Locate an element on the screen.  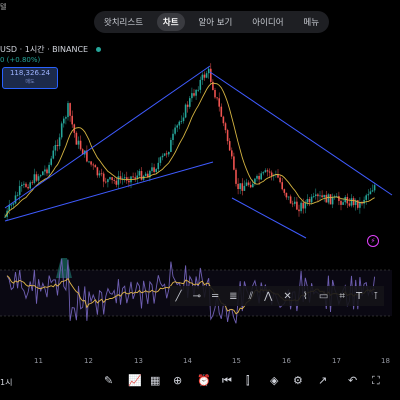
fib-icon: ≣ is located at coordinates (233, 296).